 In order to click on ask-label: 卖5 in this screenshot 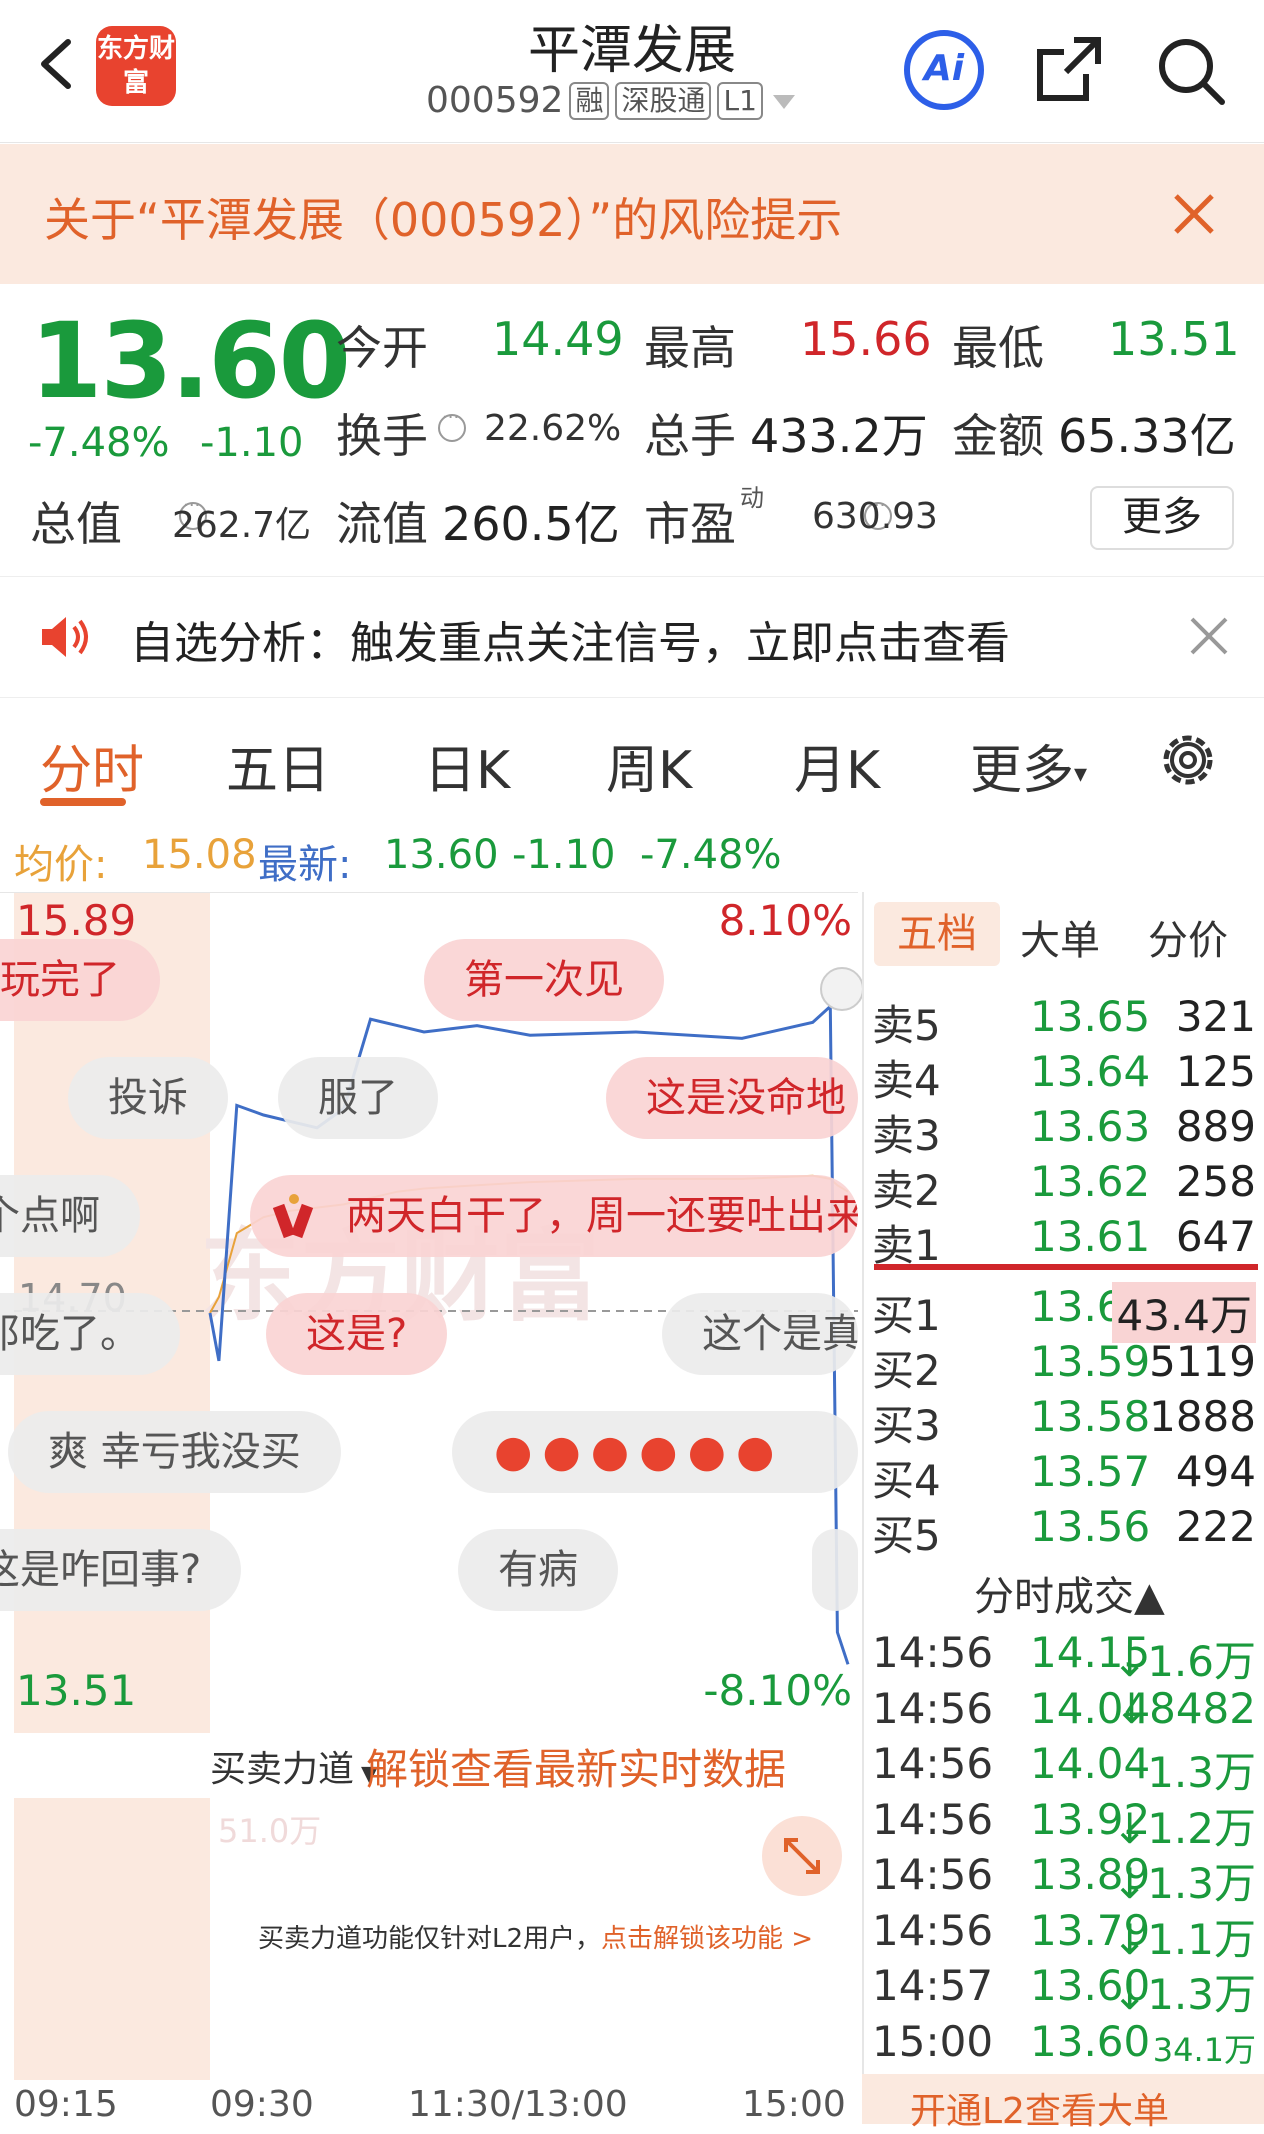, I will do `click(906, 1025)`.